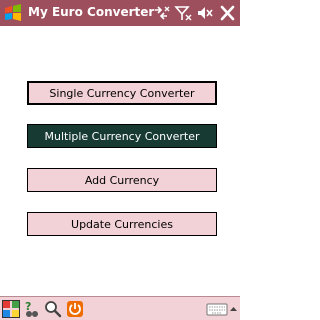 This screenshot has height=320, width=320. Describe the element at coordinates (13, 13) in the screenshot. I see `windows-start-icon` at that location.